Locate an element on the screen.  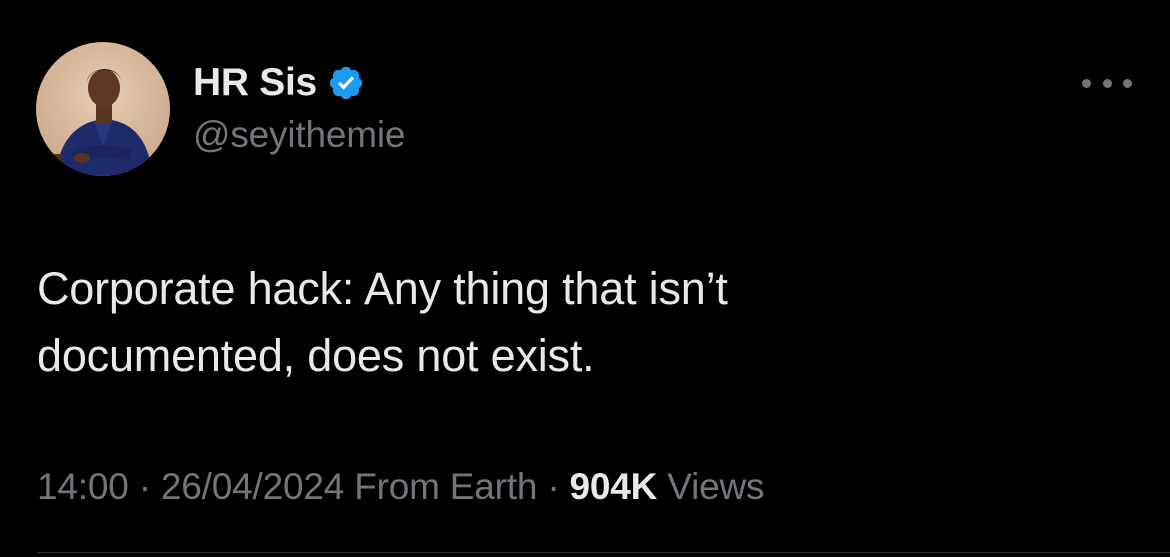
tweet-source: From Earth is located at coordinates (446, 486).